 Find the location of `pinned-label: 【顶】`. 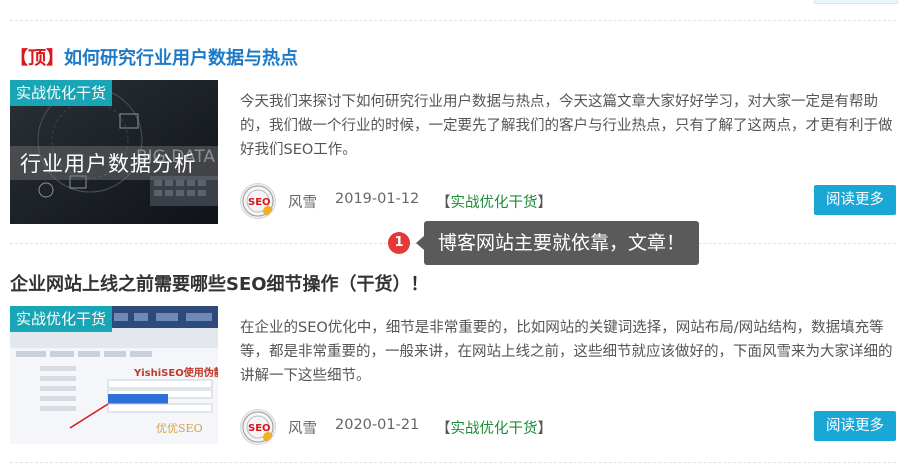

pinned-label: 【顶】 is located at coordinates (37, 58).